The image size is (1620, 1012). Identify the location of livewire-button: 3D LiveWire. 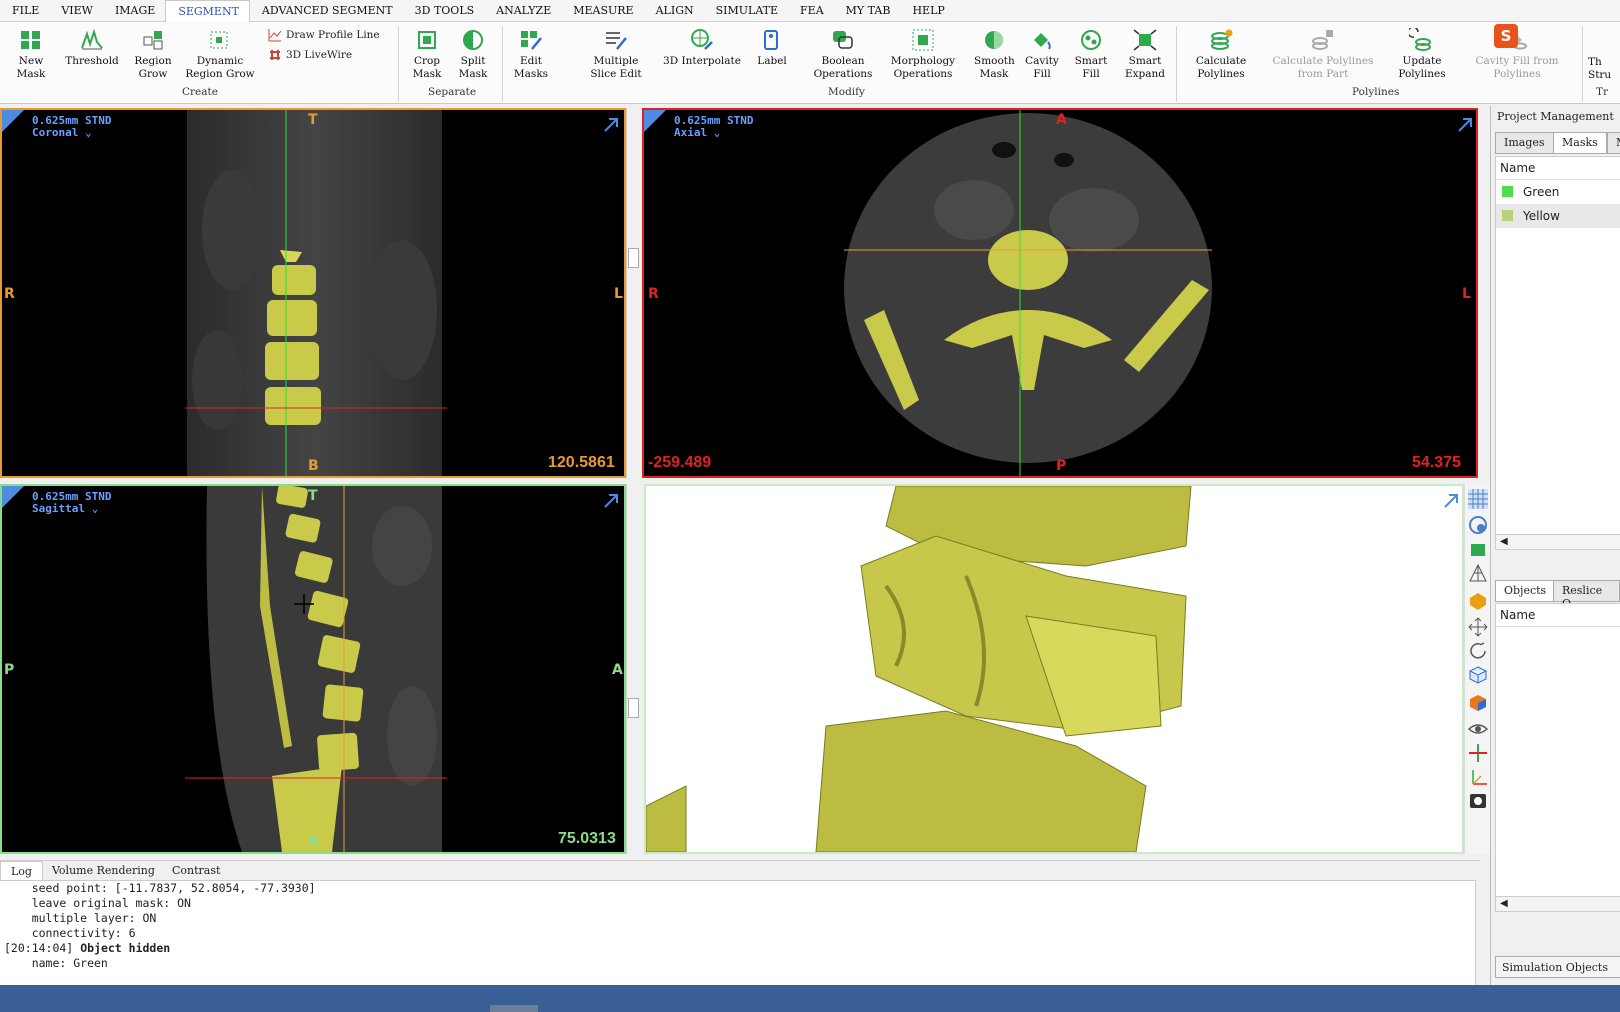
(310, 55).